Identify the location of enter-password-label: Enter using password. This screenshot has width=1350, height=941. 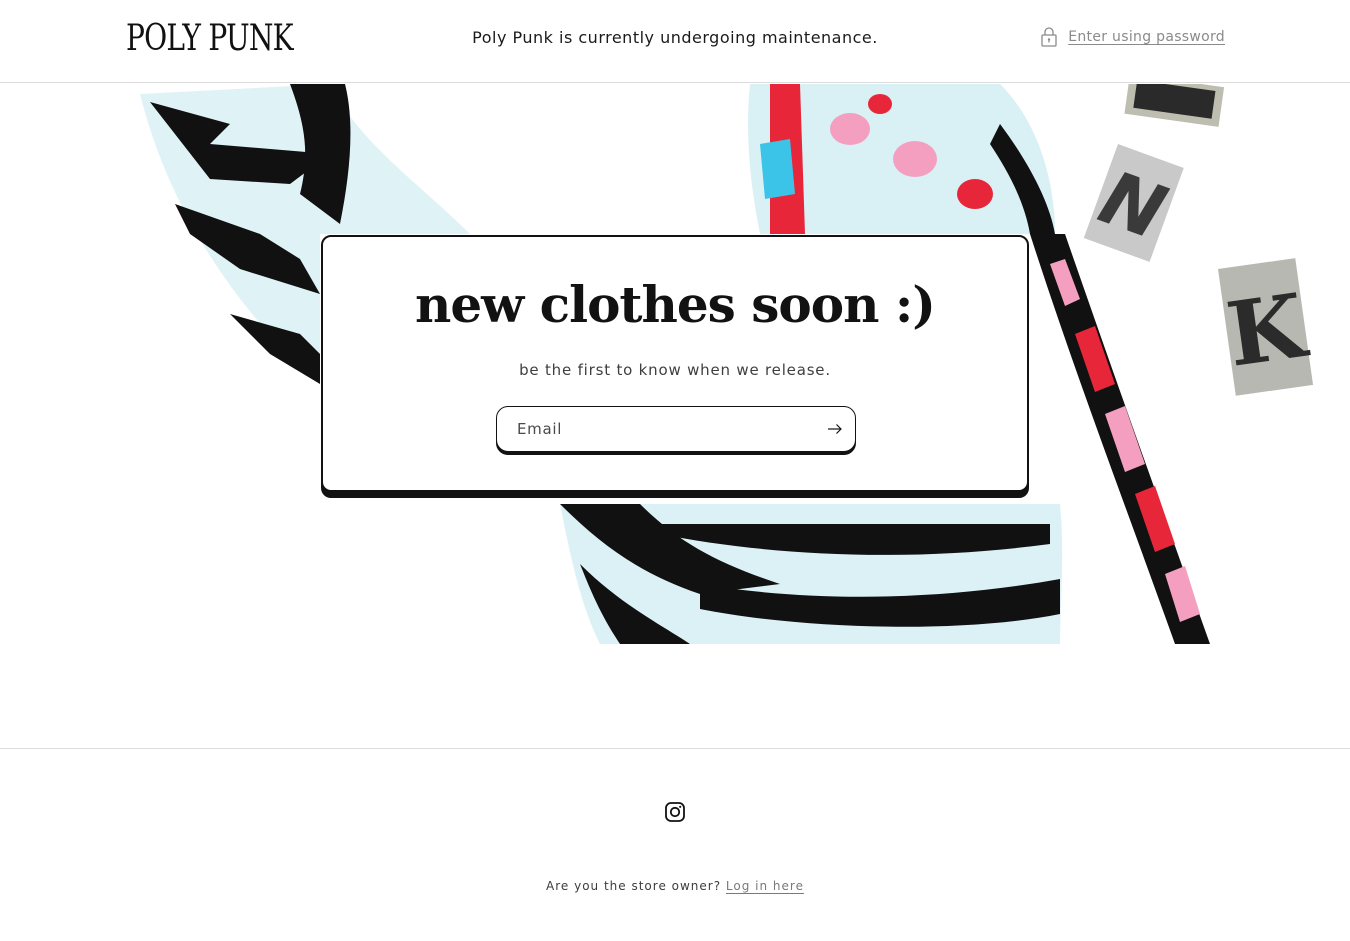
(1146, 37).